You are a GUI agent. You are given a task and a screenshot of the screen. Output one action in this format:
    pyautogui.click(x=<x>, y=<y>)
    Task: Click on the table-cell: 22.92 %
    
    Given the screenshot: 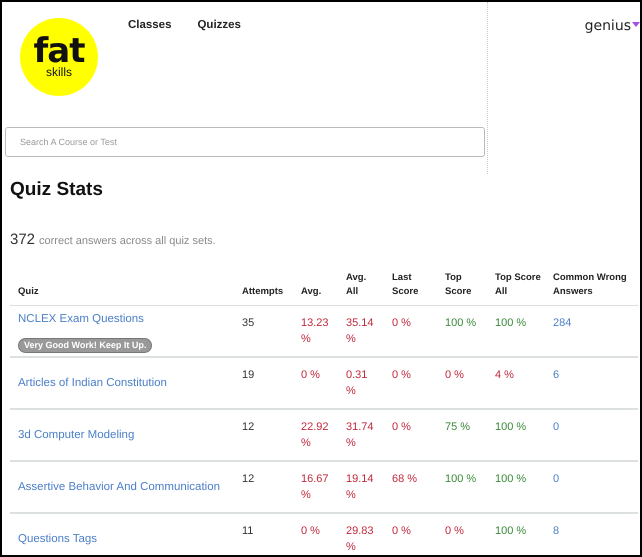 What is the action you would take?
    pyautogui.click(x=317, y=435)
    